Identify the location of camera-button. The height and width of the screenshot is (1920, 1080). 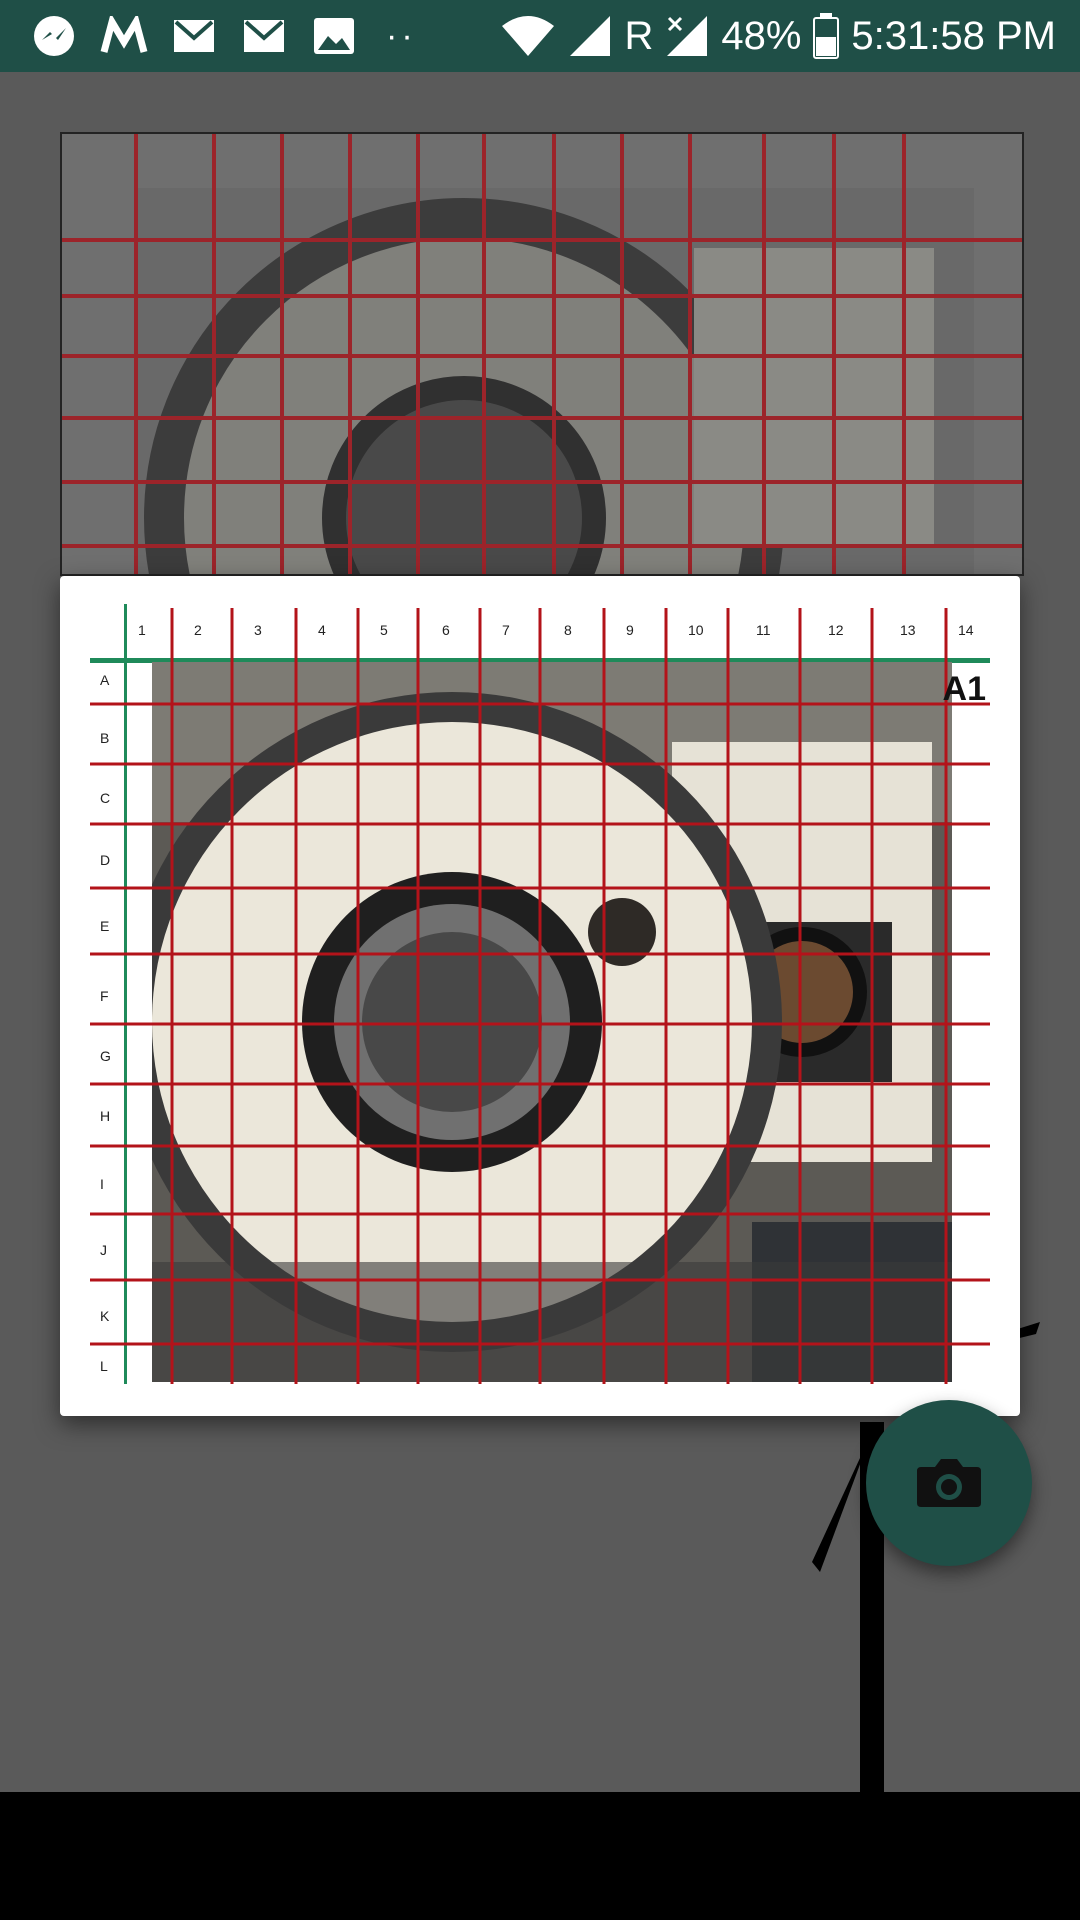
(949, 1483).